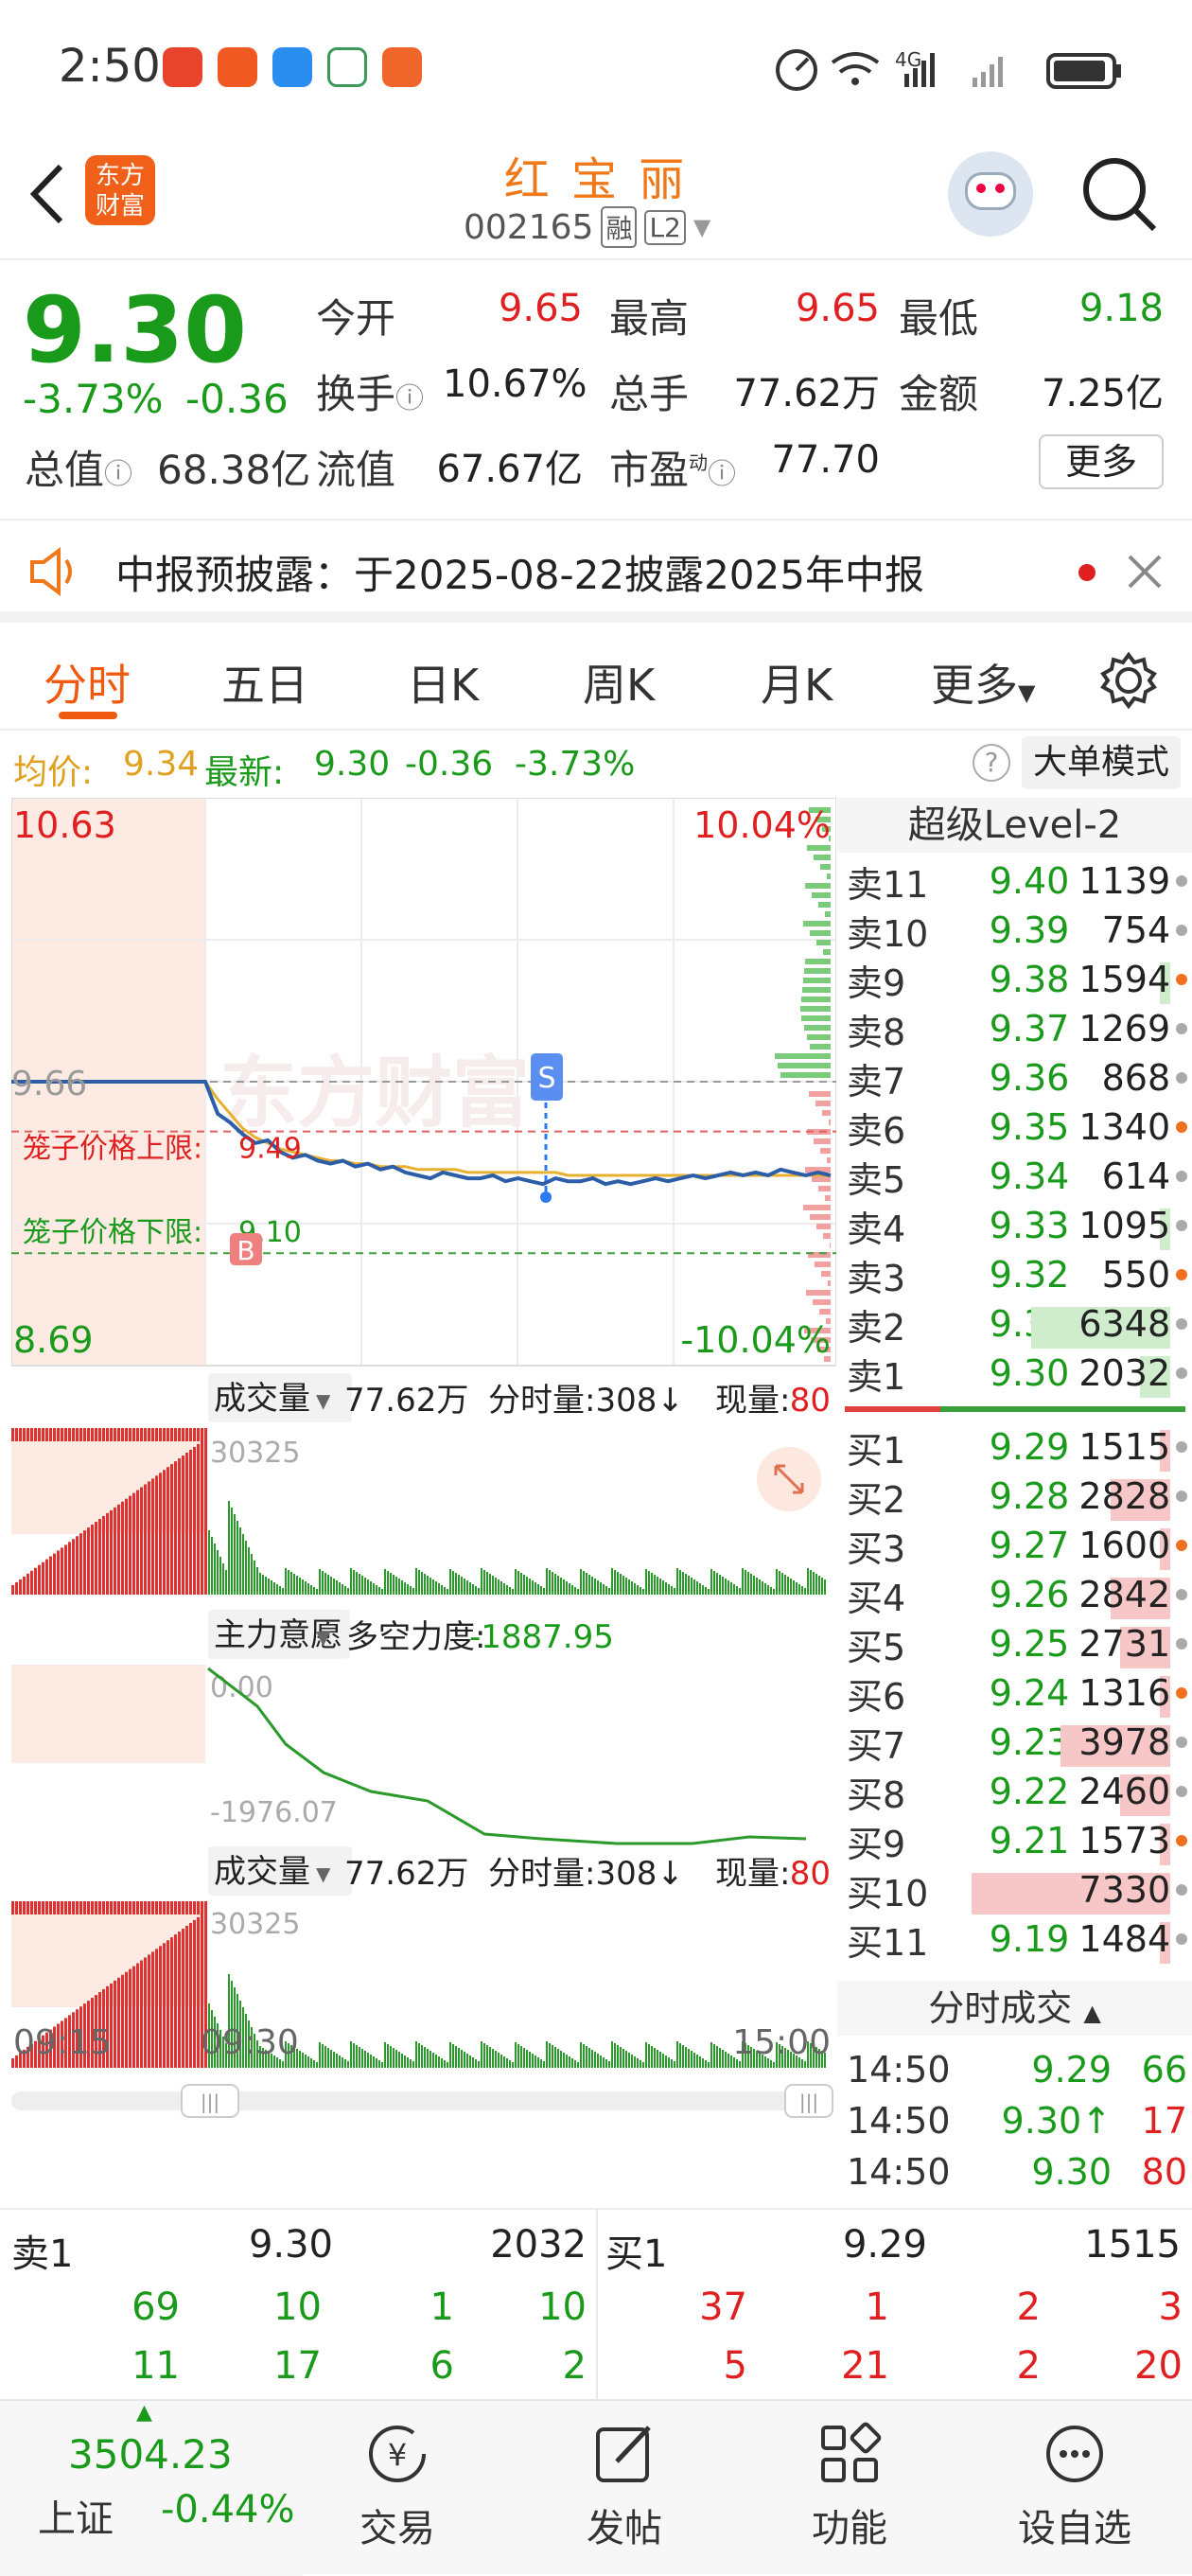 The width and height of the screenshot is (1192, 2576). Describe the element at coordinates (624, 2486) in the screenshot. I see `nav-post: 发帖` at that location.